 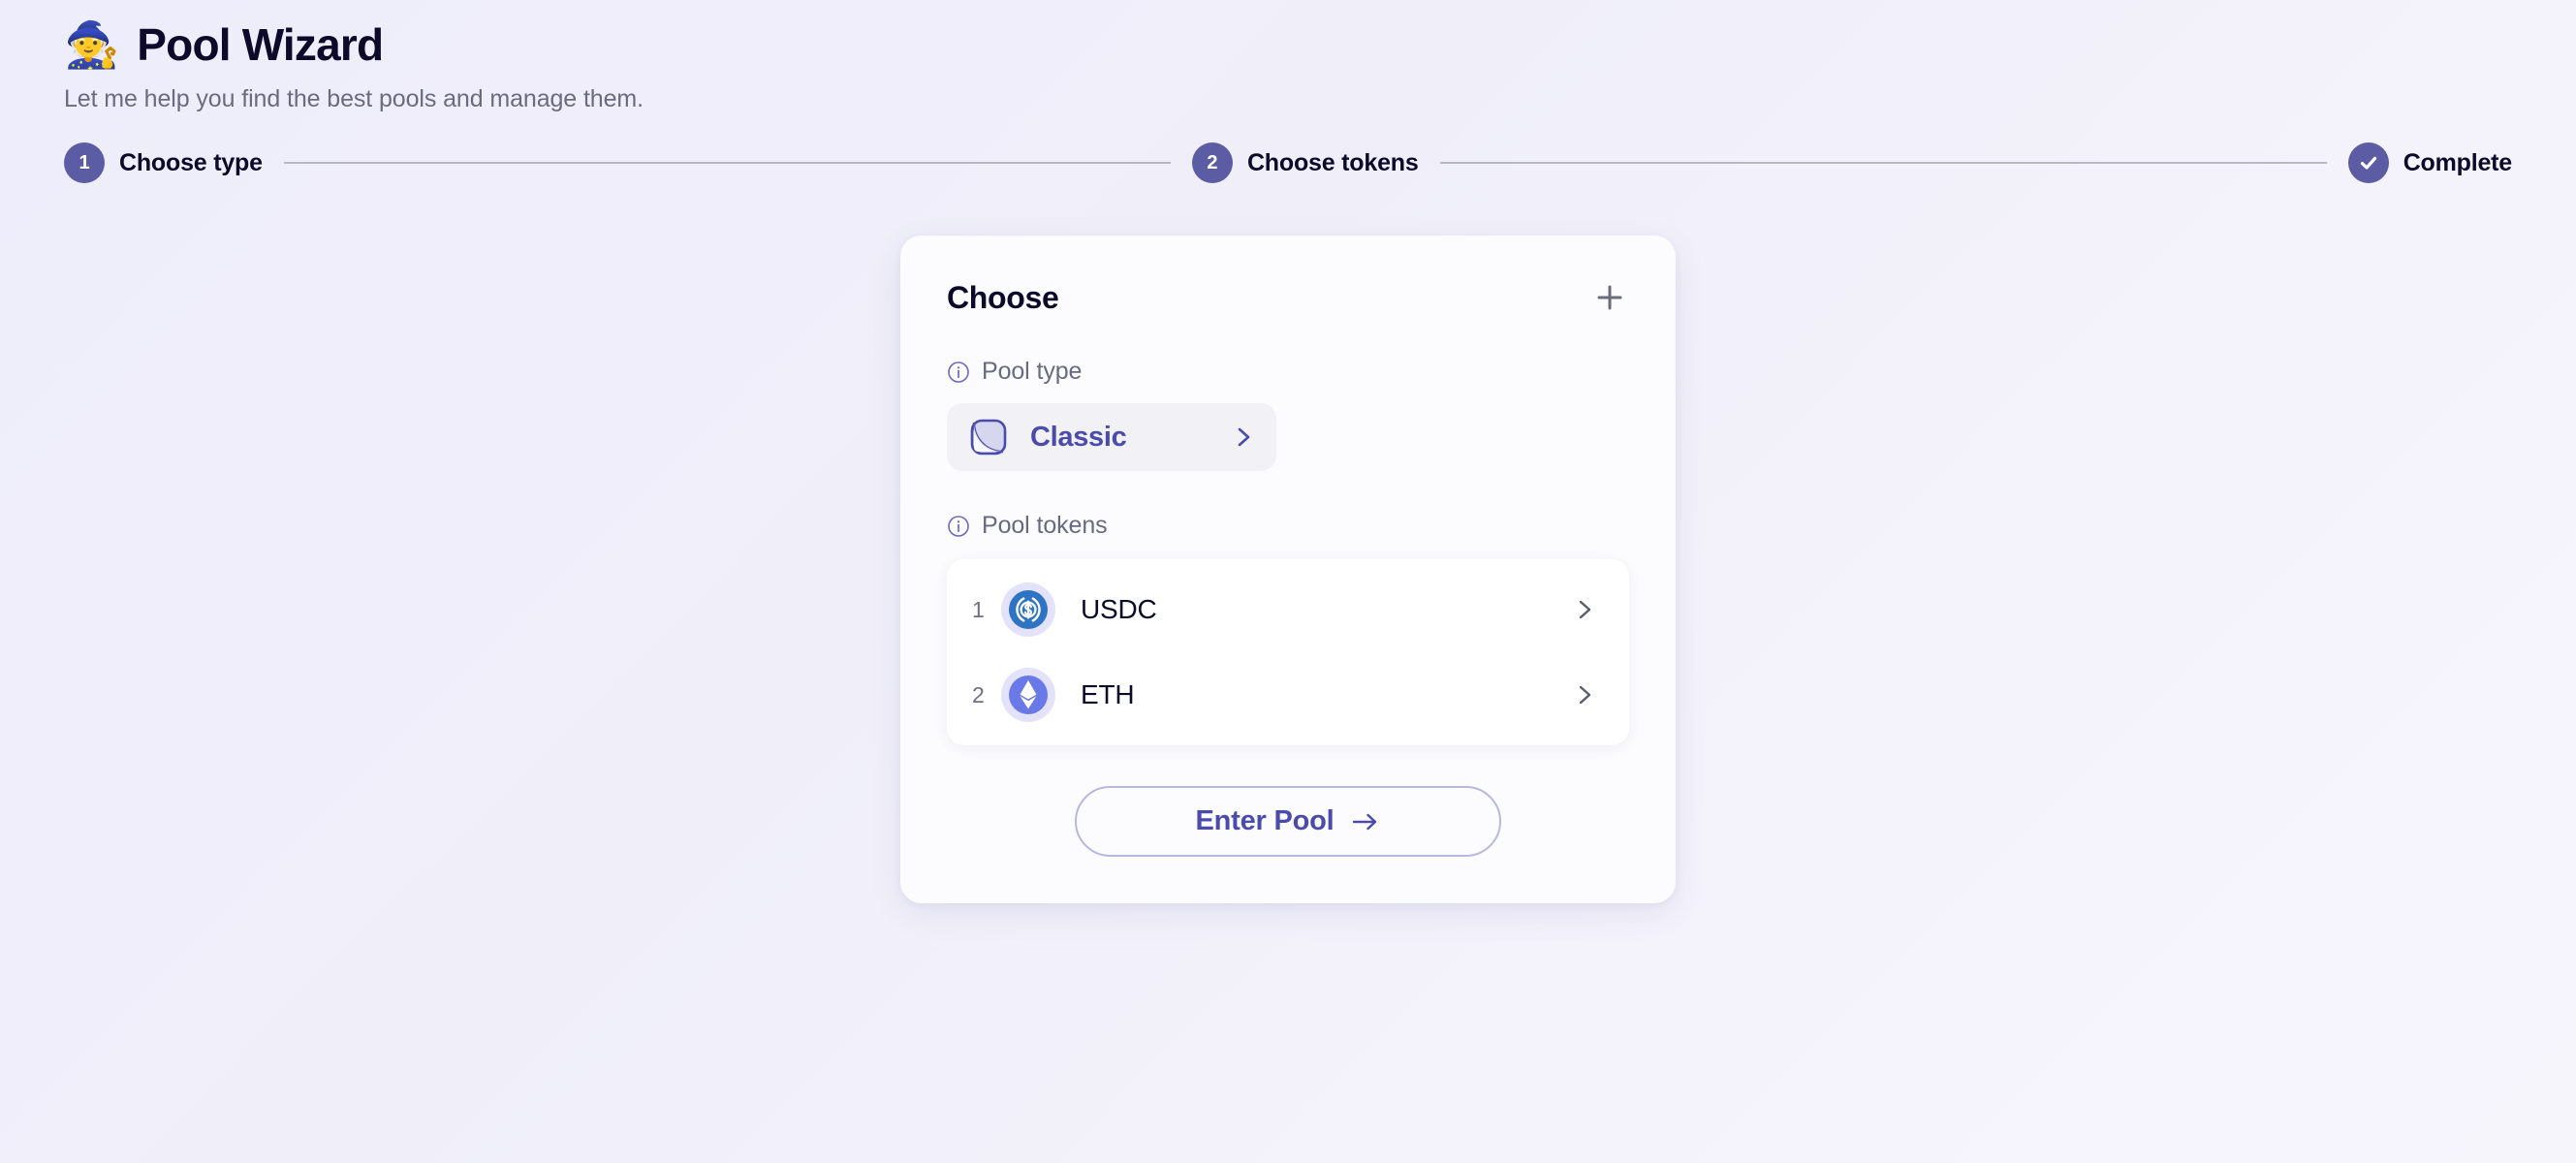 What do you see at coordinates (1288, 695) in the screenshot?
I see `token-row: 2 ETH` at bounding box center [1288, 695].